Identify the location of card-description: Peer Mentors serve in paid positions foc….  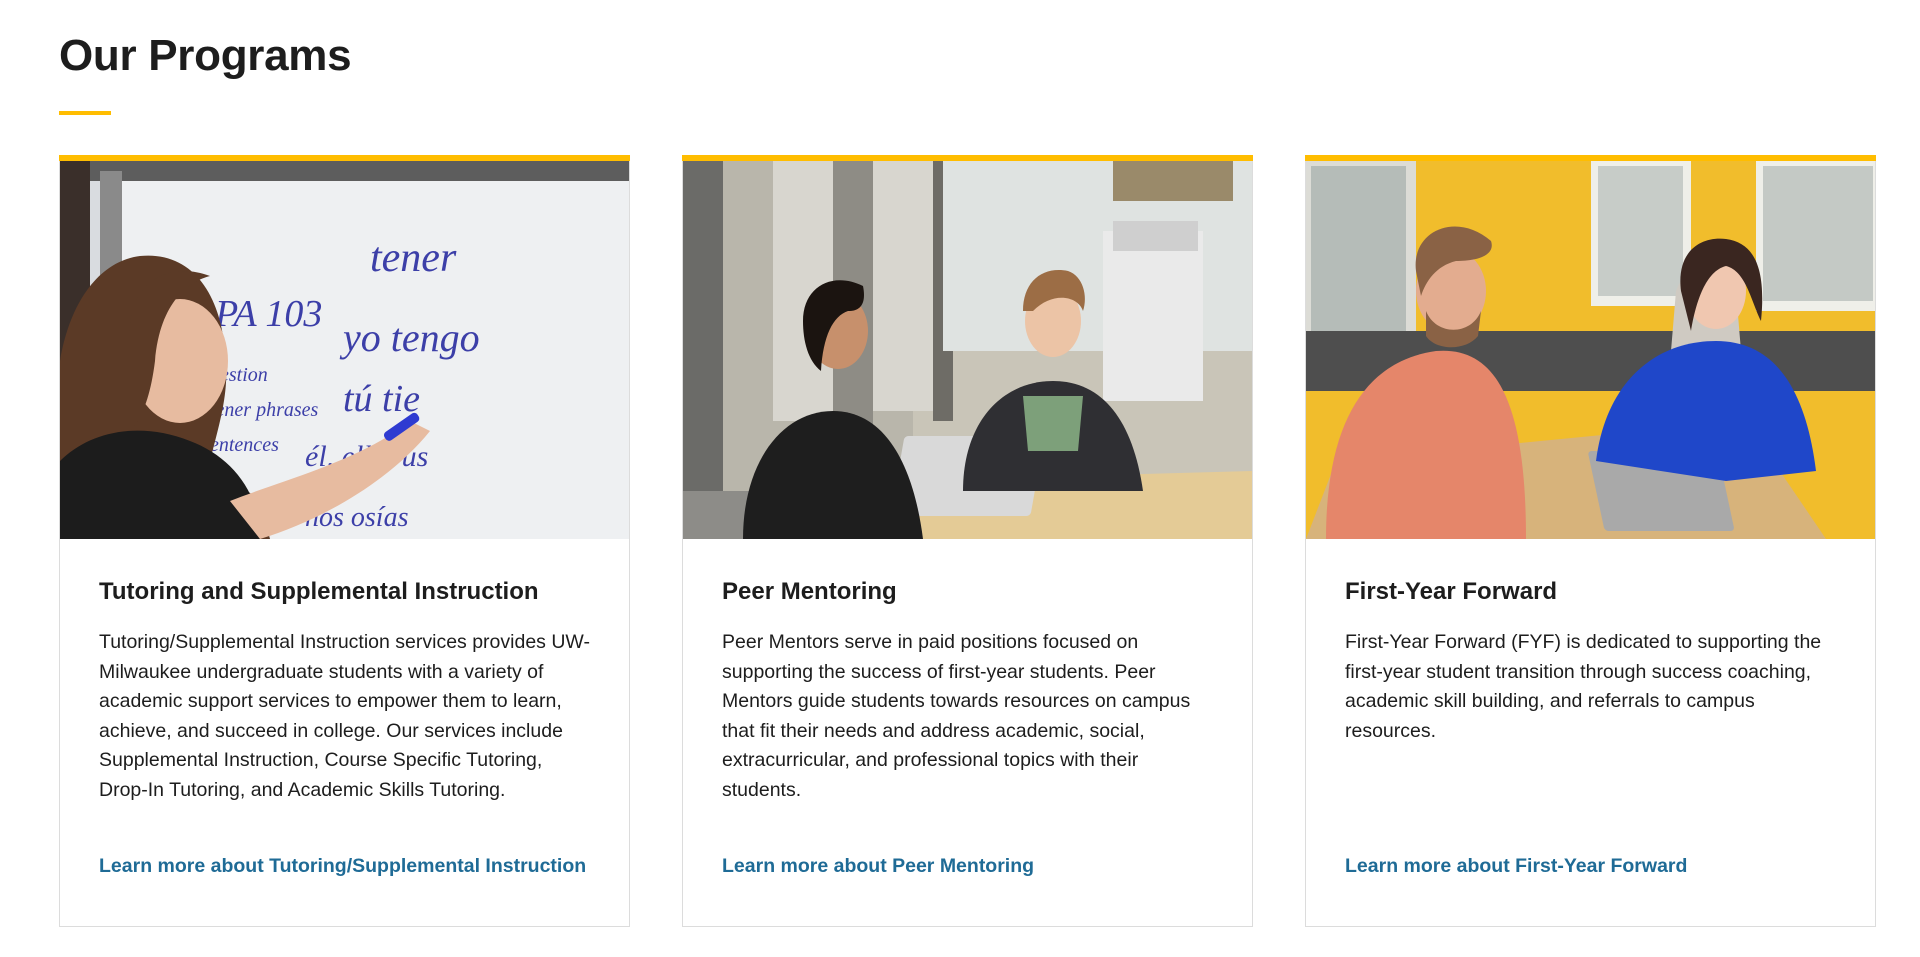
(956, 716).